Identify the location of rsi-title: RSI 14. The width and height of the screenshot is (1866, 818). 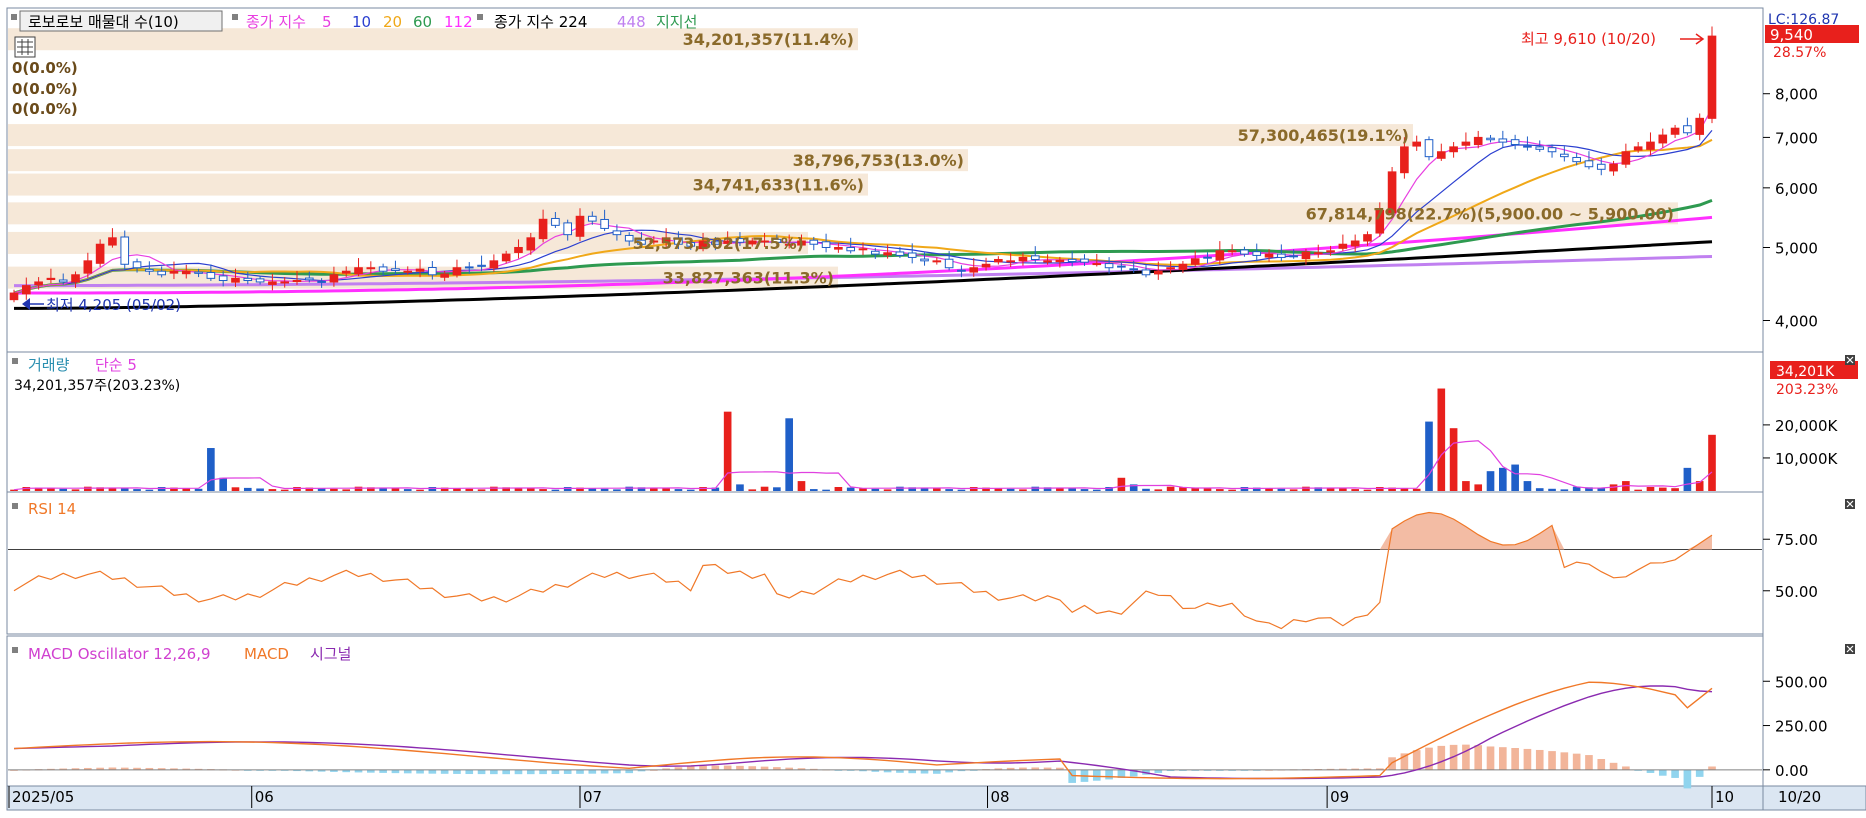
(52, 509).